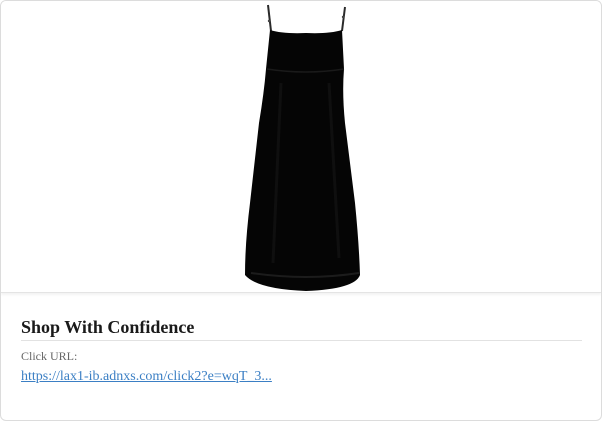 The image size is (602, 421). What do you see at coordinates (49, 356) in the screenshot?
I see `click-url-label: Click URL:` at bounding box center [49, 356].